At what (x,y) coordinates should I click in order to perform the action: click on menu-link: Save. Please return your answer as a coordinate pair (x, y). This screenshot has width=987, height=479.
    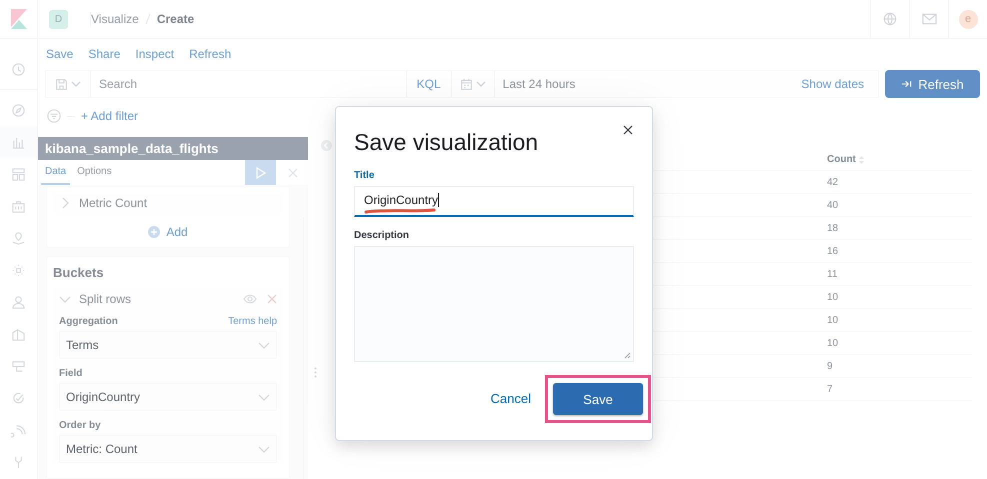
    Looking at the image, I should click on (60, 54).